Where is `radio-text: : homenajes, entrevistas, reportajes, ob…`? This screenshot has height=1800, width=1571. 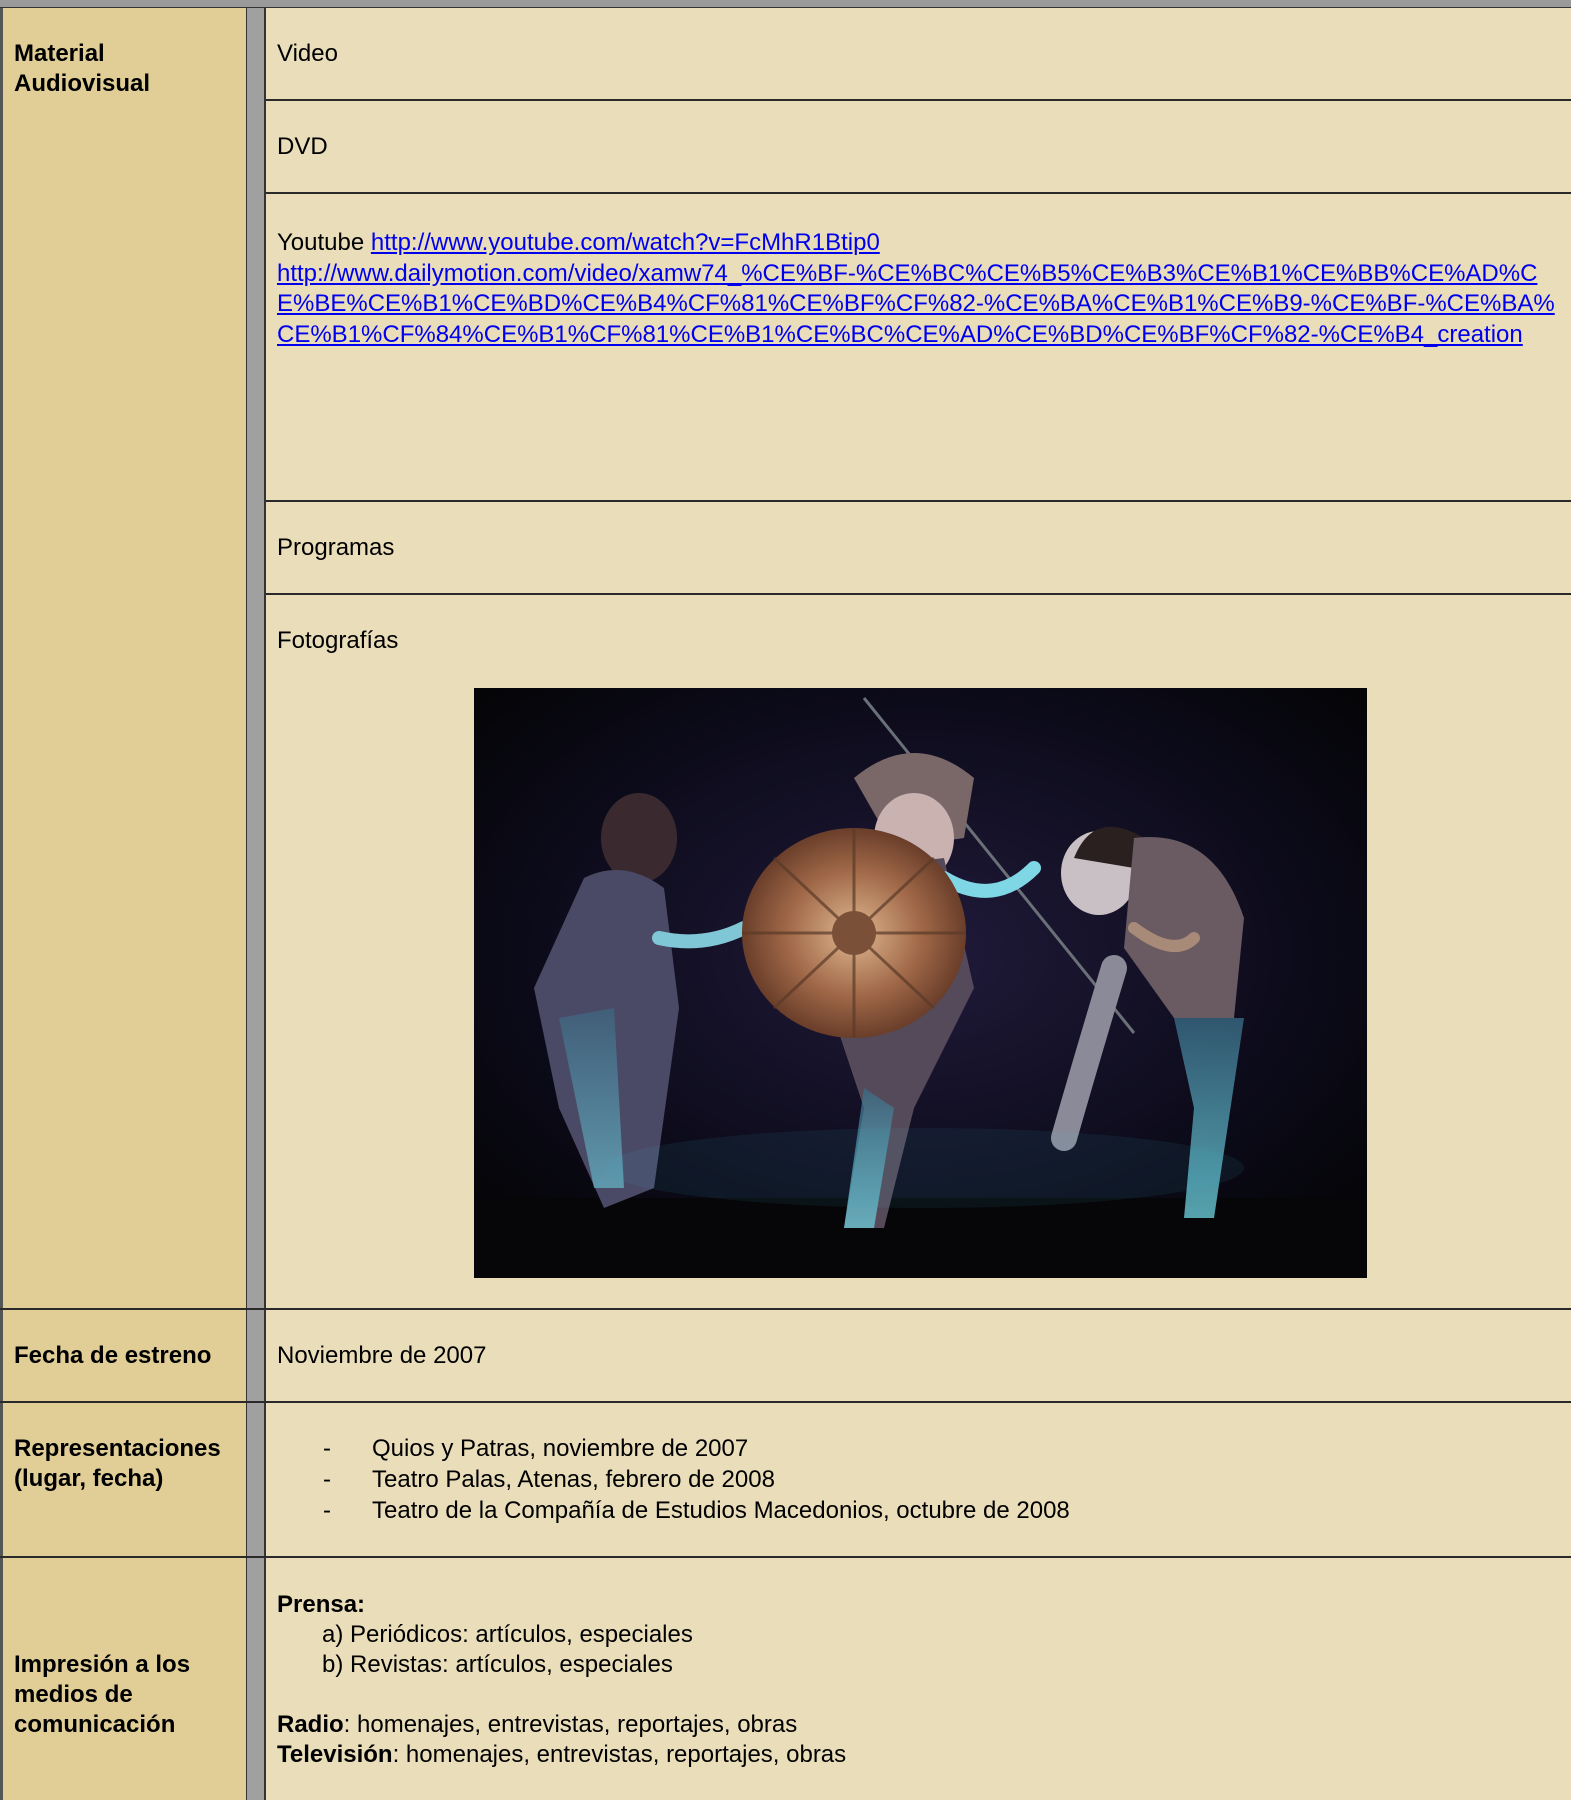
radio-text: : homenajes, entrevistas, reportajes, ob… is located at coordinates (570, 1724).